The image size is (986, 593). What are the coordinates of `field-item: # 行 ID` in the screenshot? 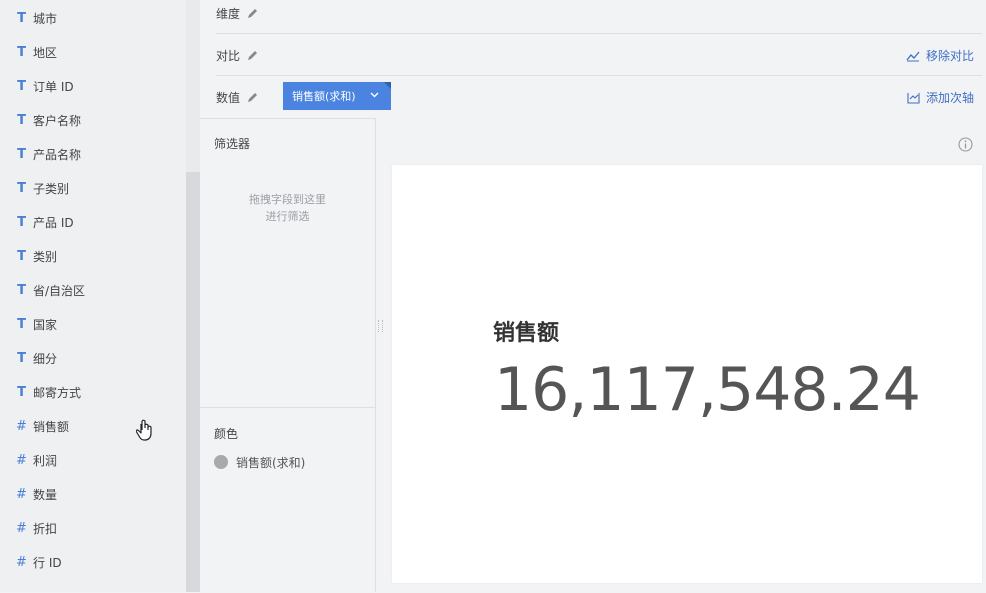 It's located at (93, 562).